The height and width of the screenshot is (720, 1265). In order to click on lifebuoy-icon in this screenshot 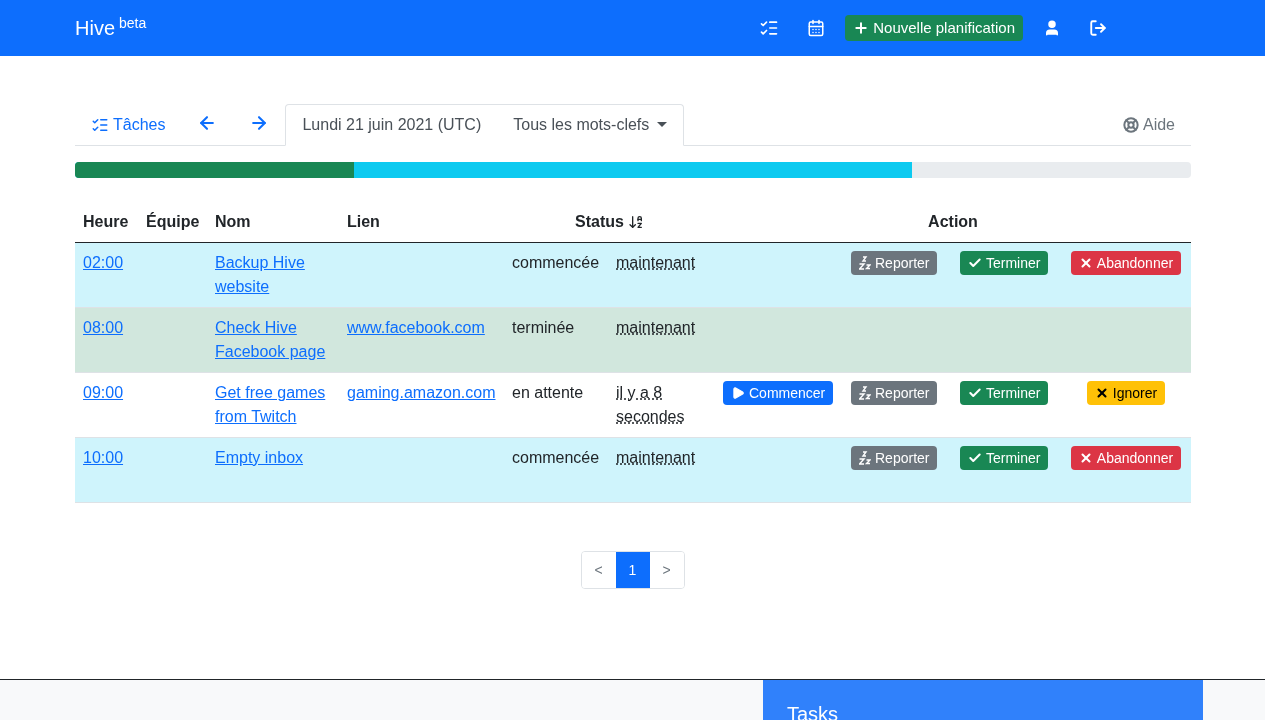, I will do `click(1130, 125)`.